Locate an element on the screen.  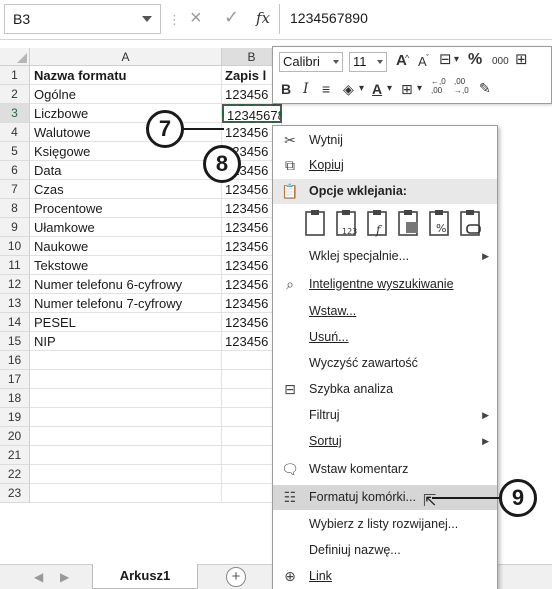
insert-function-icon: fx is located at coordinates (263, 18).